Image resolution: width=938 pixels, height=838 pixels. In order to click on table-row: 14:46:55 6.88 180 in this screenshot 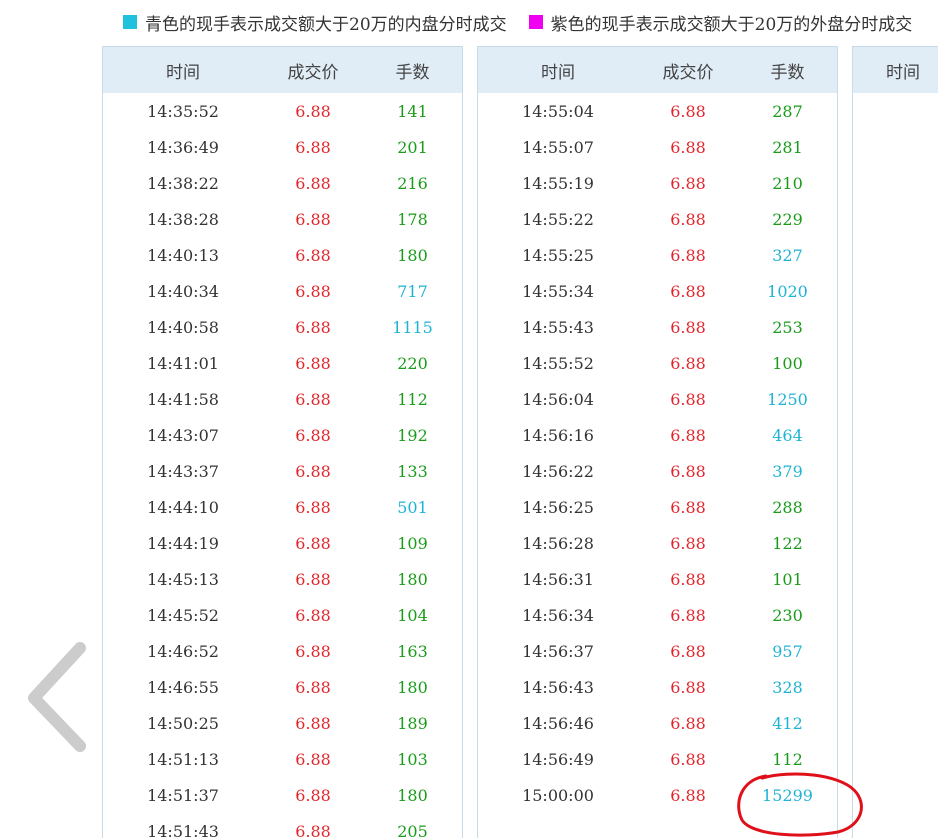, I will do `click(282, 687)`.